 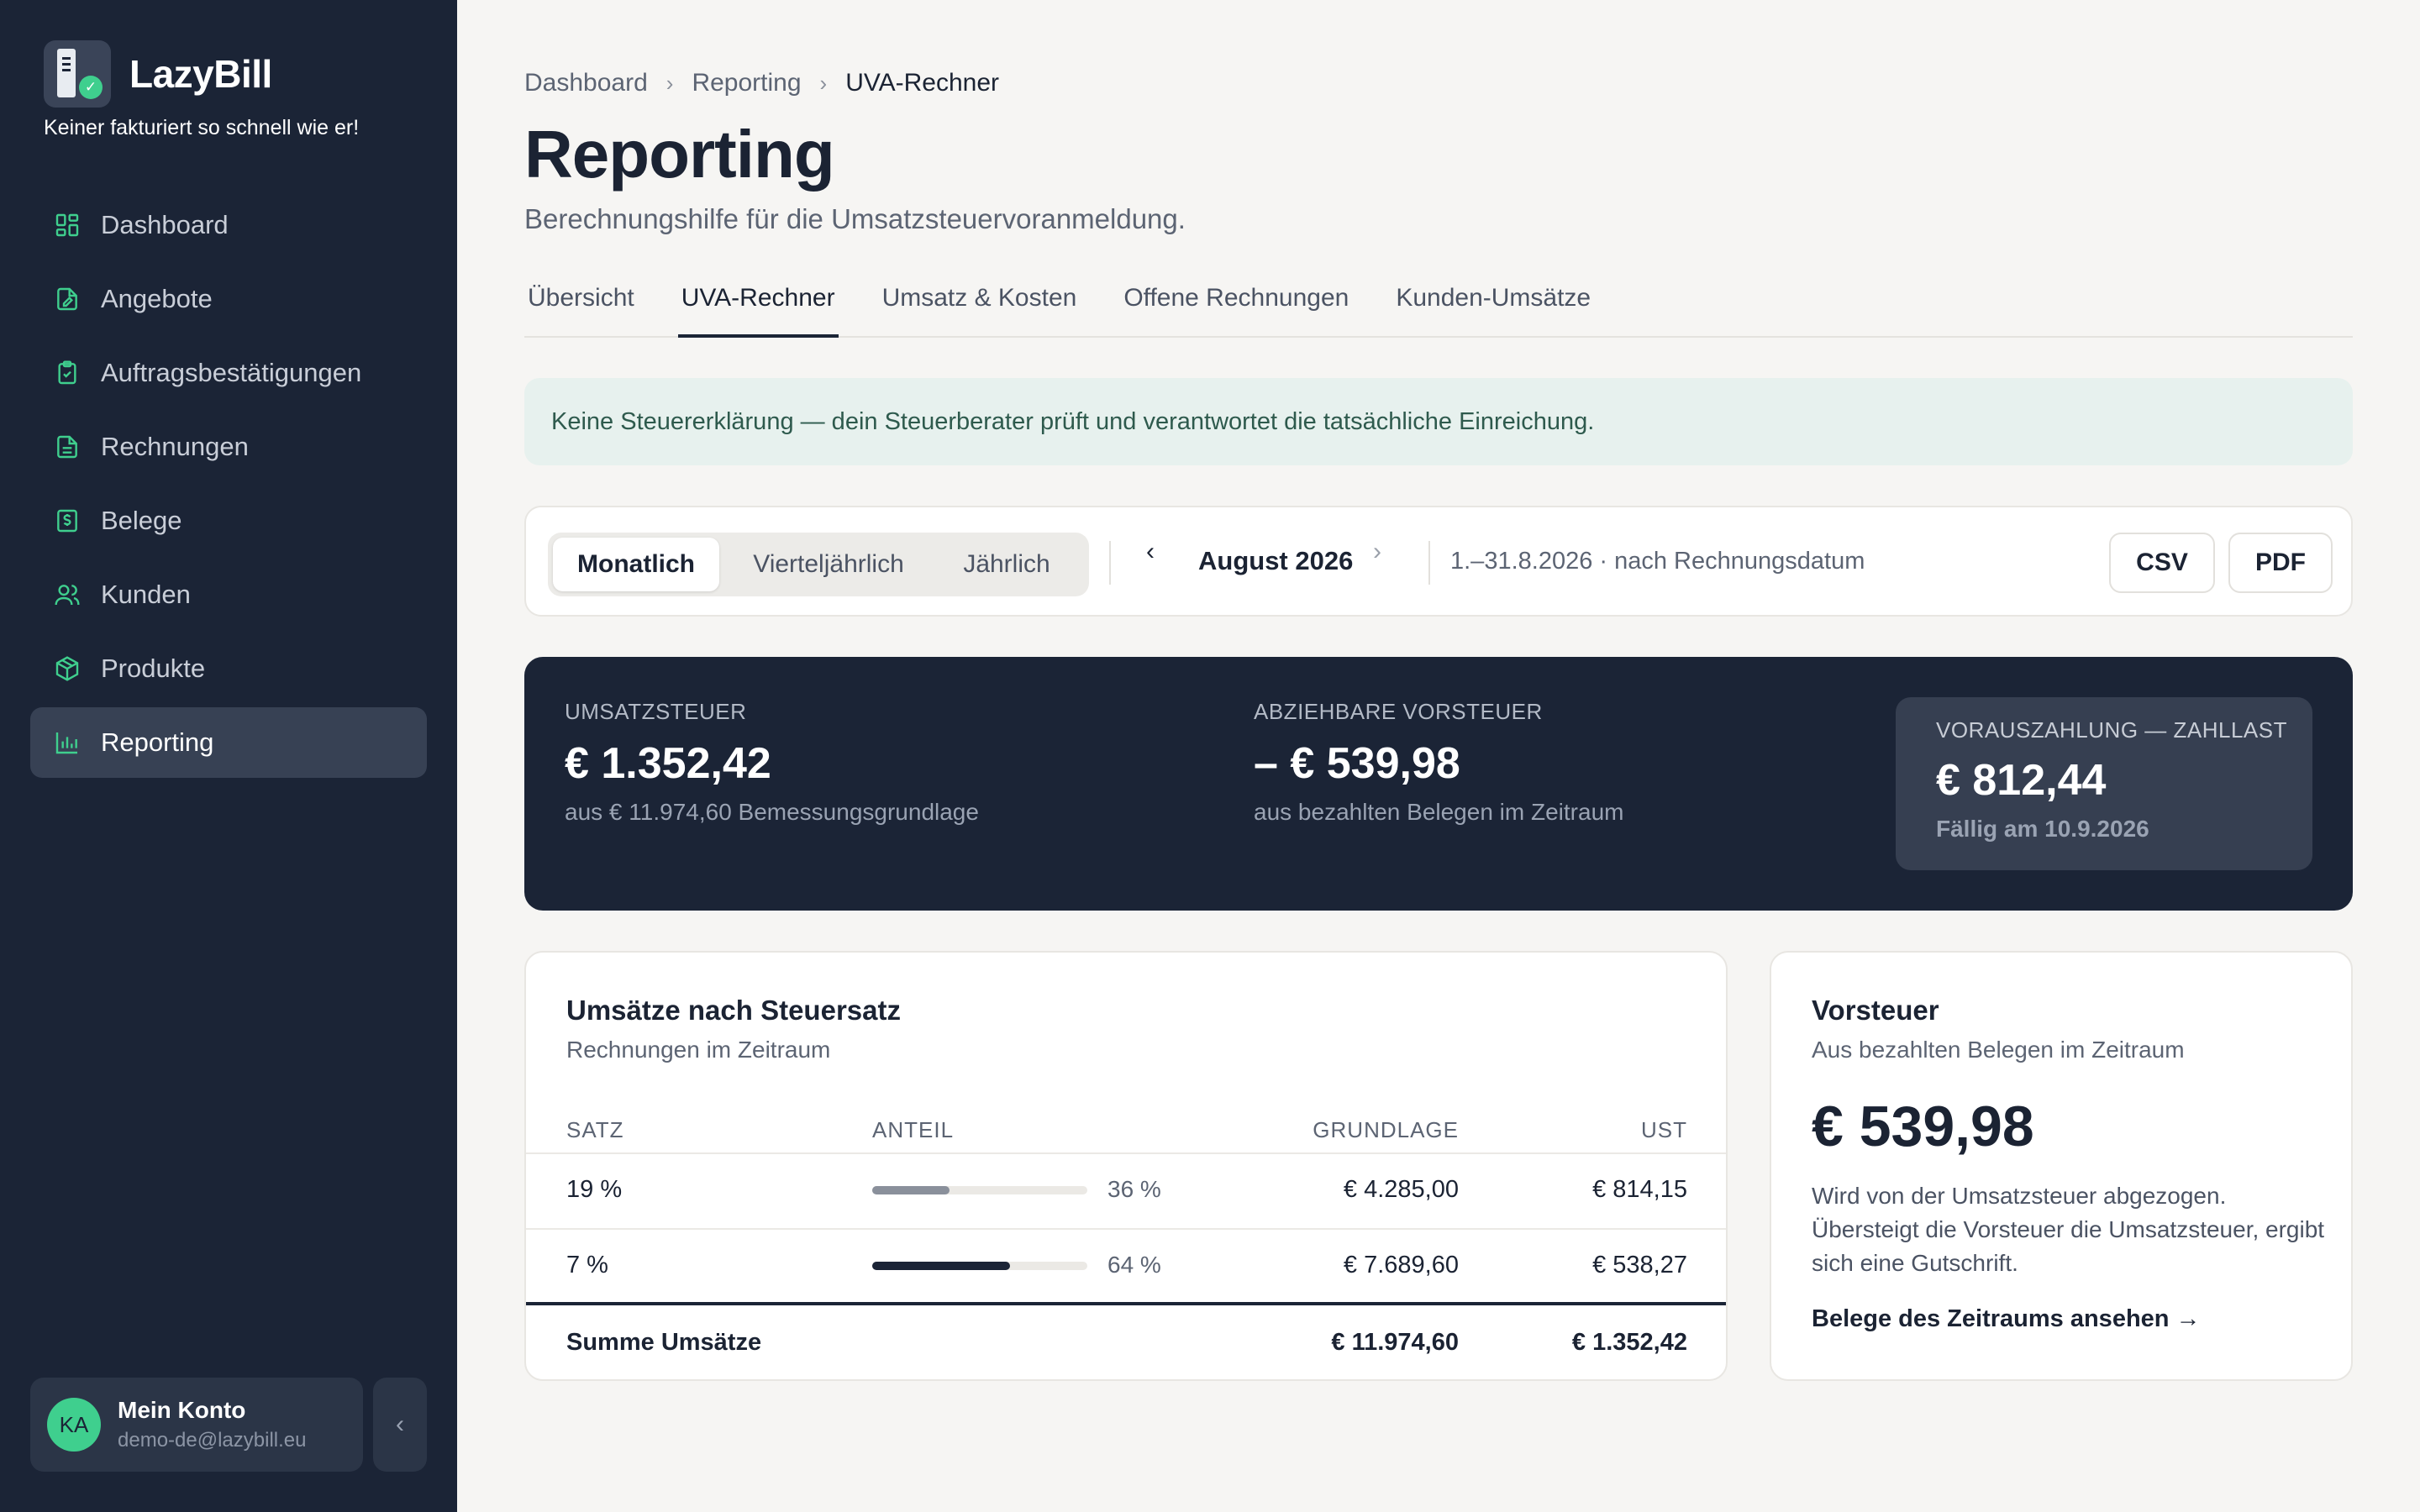 What do you see at coordinates (67, 373) in the screenshot?
I see `clipboard-check-icon` at bounding box center [67, 373].